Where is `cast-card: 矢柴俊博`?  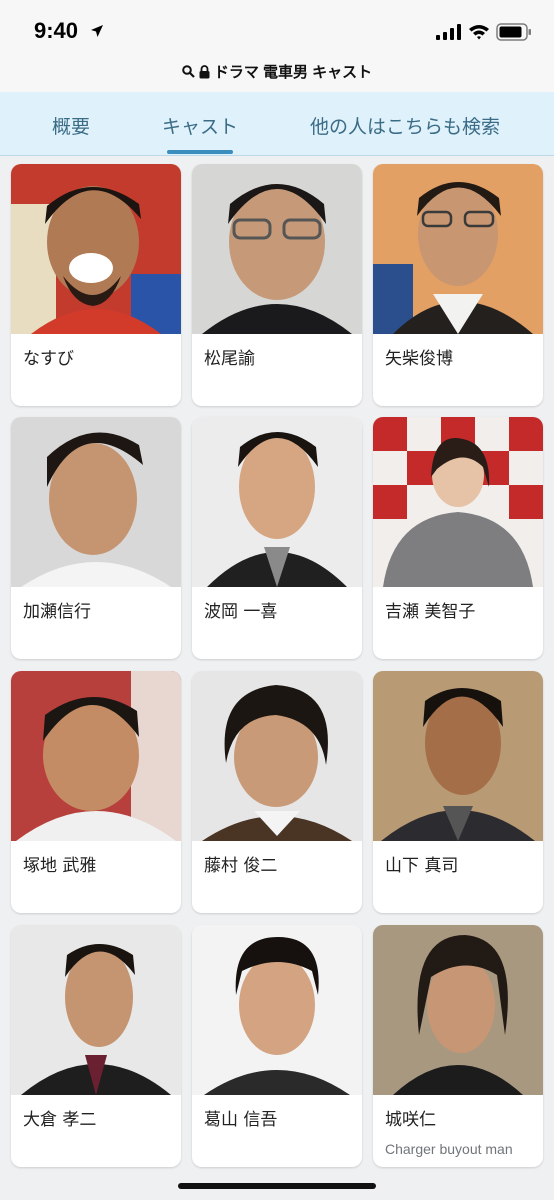 cast-card: 矢柴俊博 is located at coordinates (458, 285).